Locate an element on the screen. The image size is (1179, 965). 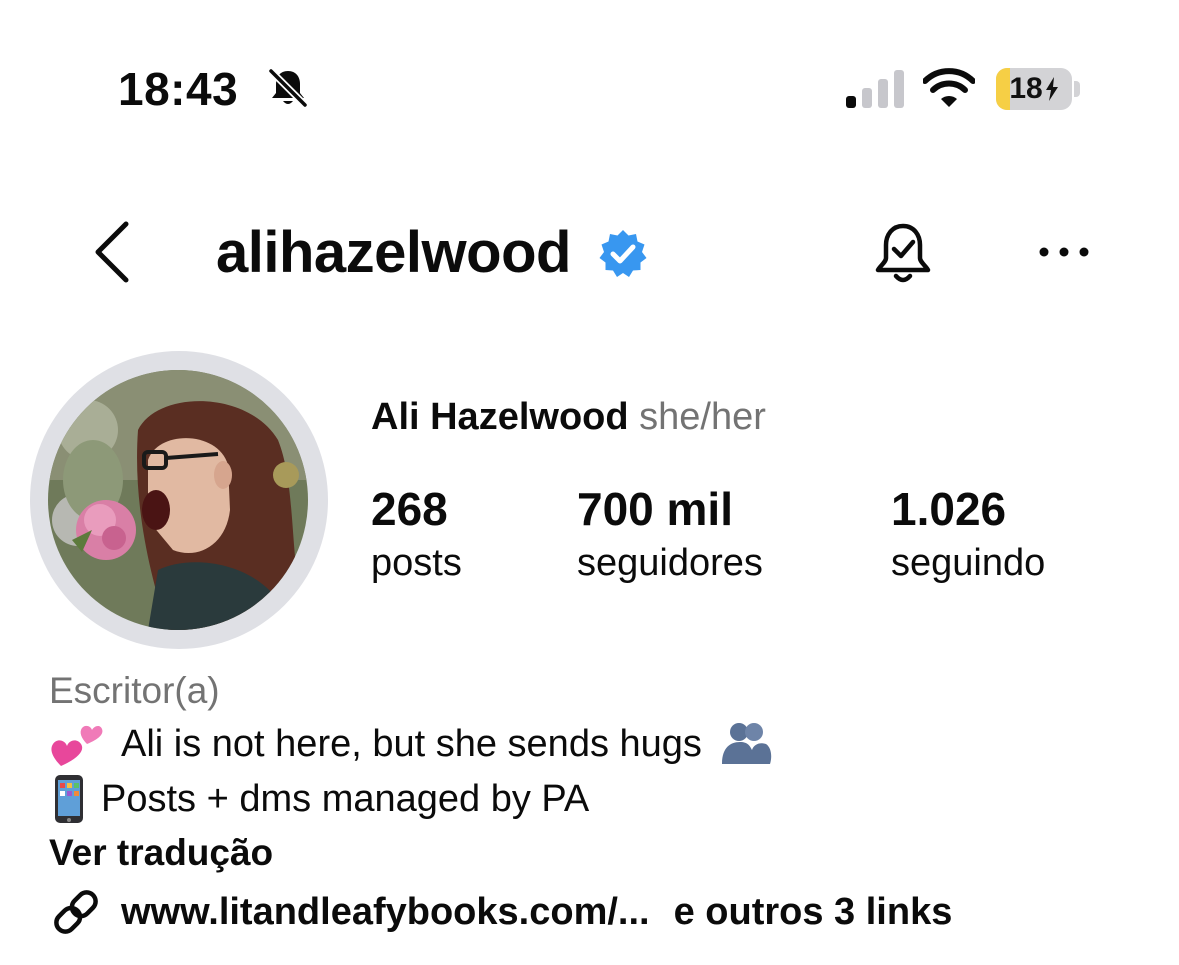
full-name-text: Ali Hazelwood is located at coordinates (500, 417).